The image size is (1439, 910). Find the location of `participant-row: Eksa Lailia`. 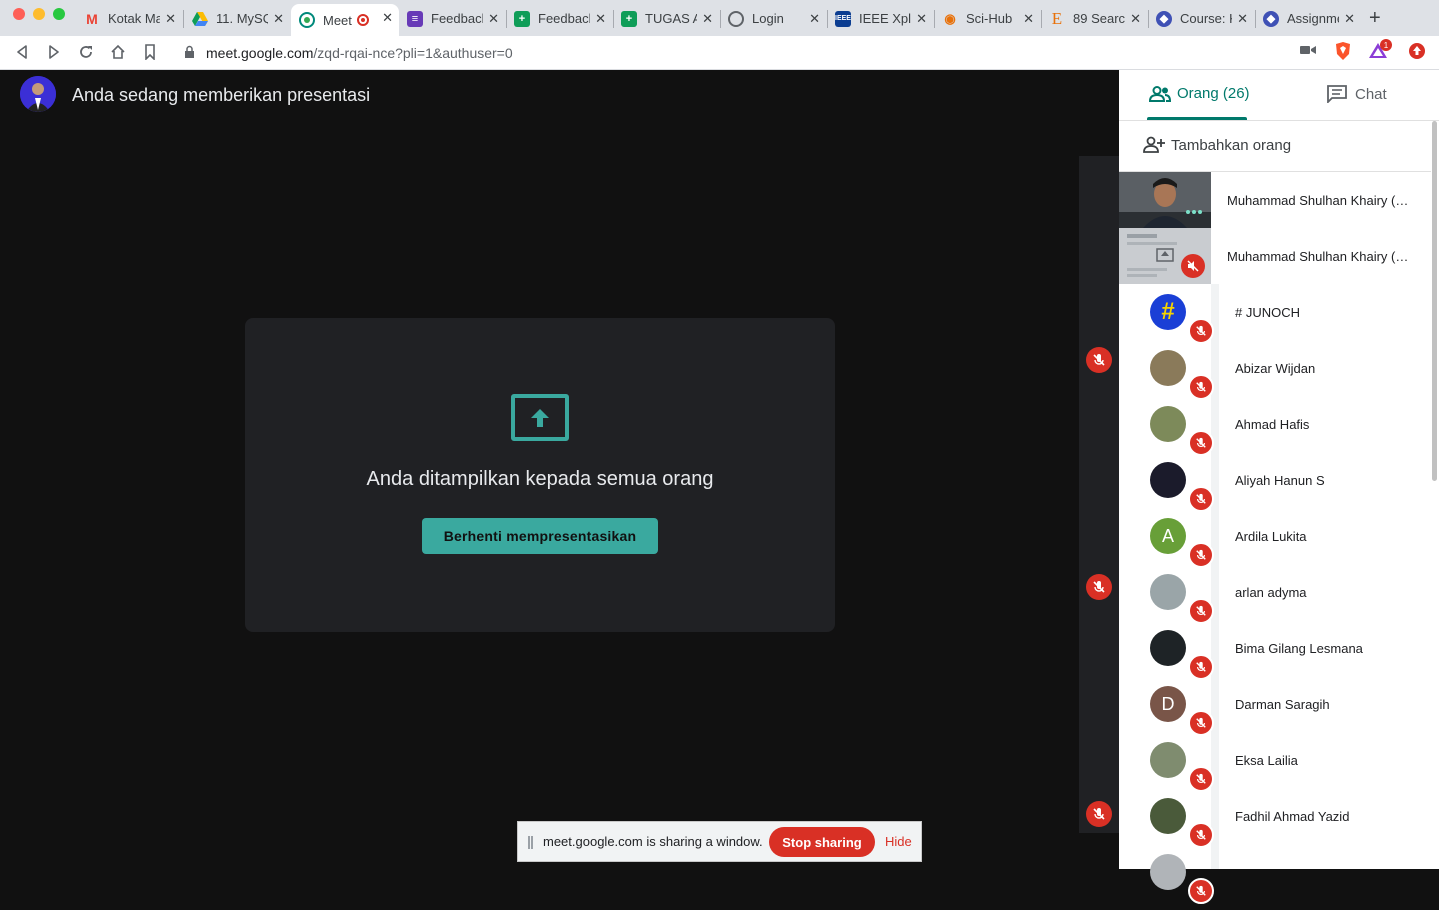

participant-row: Eksa Lailia is located at coordinates (1275, 770).